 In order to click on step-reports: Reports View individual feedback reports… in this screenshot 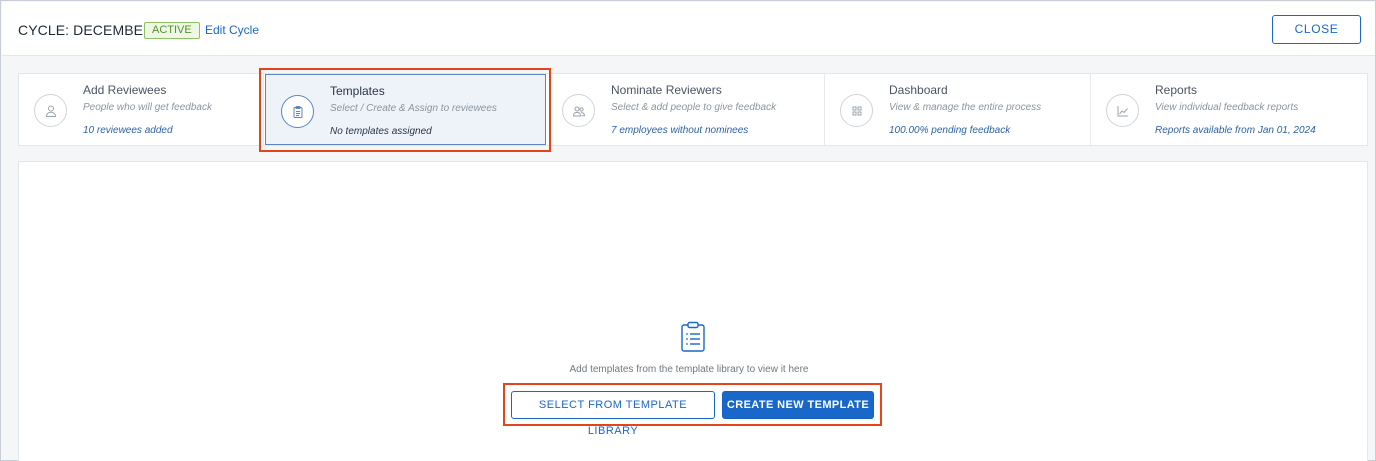, I will do `click(1229, 109)`.